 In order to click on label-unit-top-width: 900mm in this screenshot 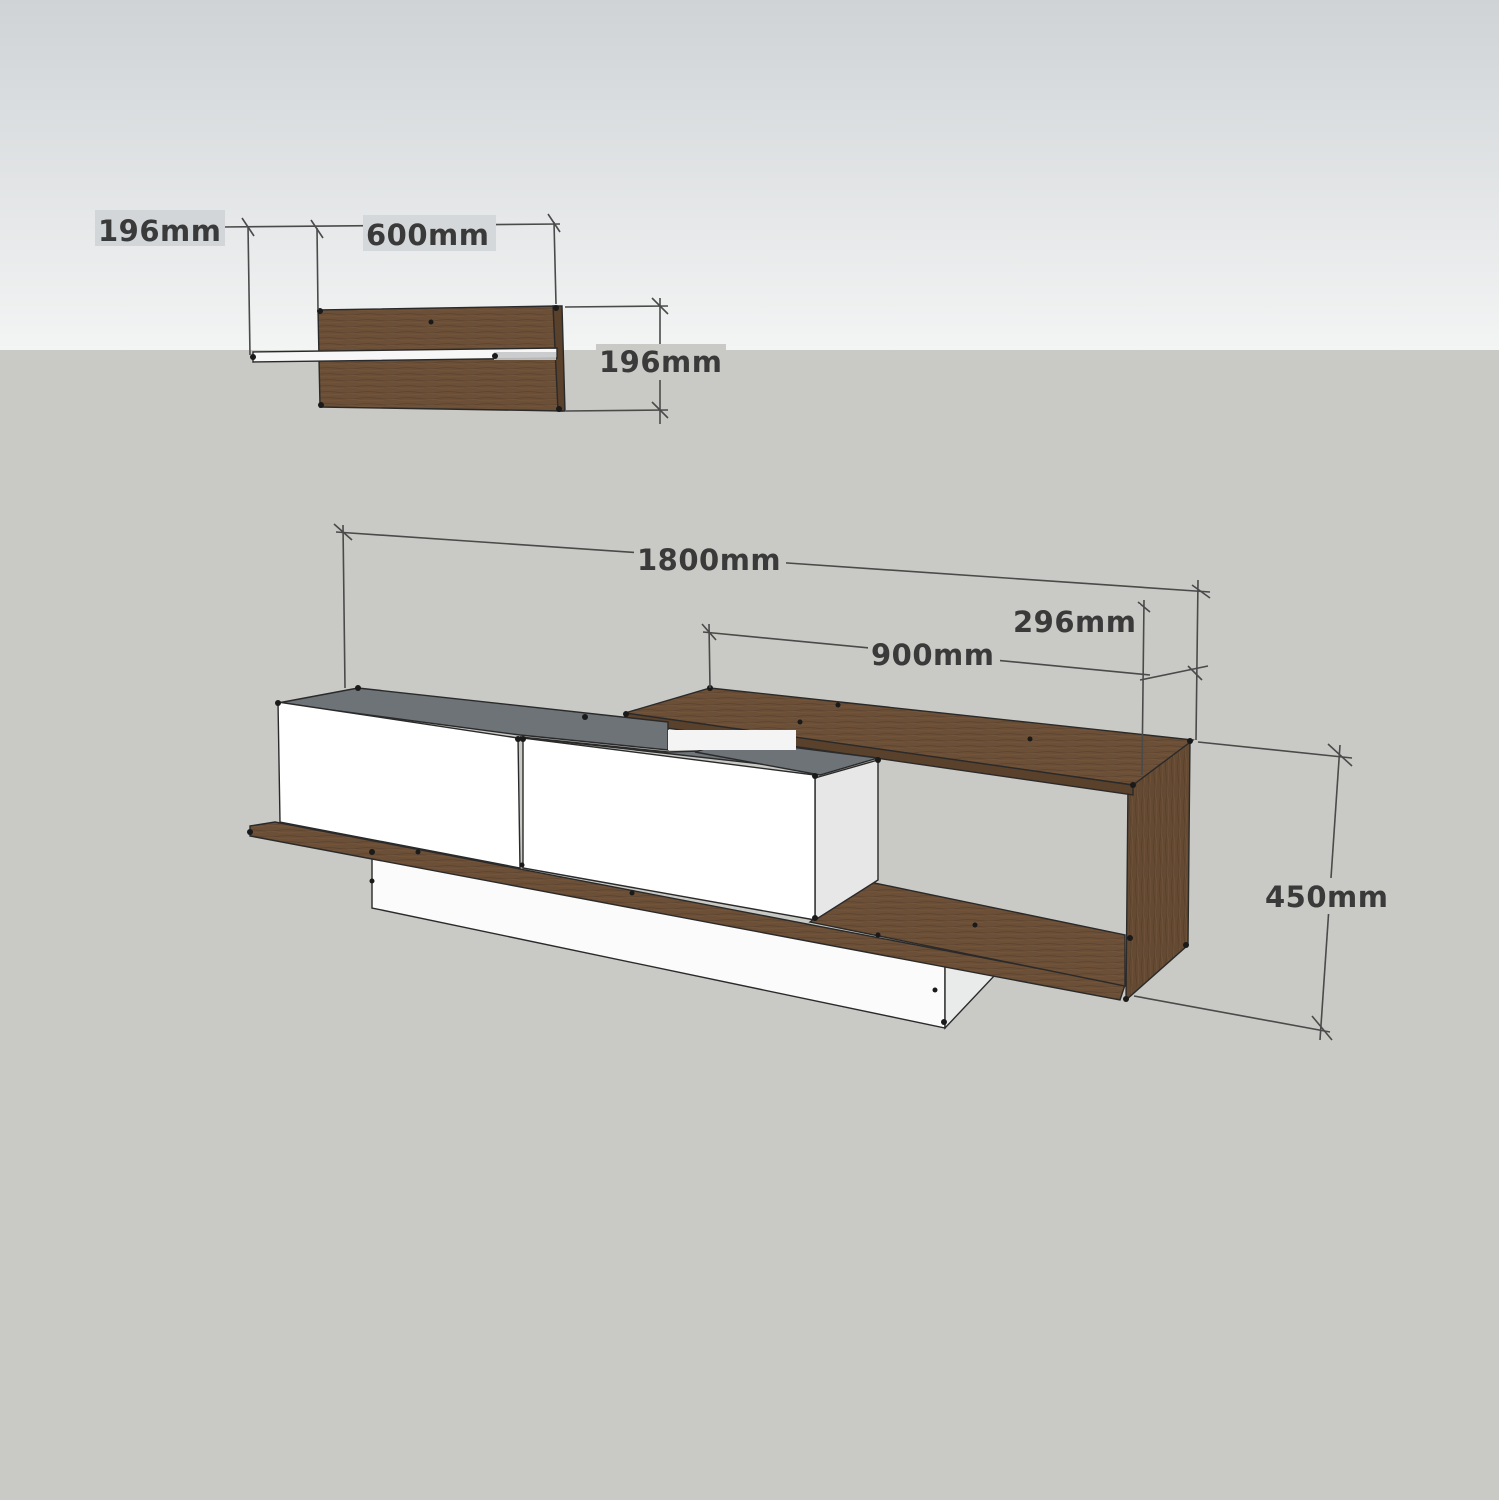, I will do `click(932, 655)`.